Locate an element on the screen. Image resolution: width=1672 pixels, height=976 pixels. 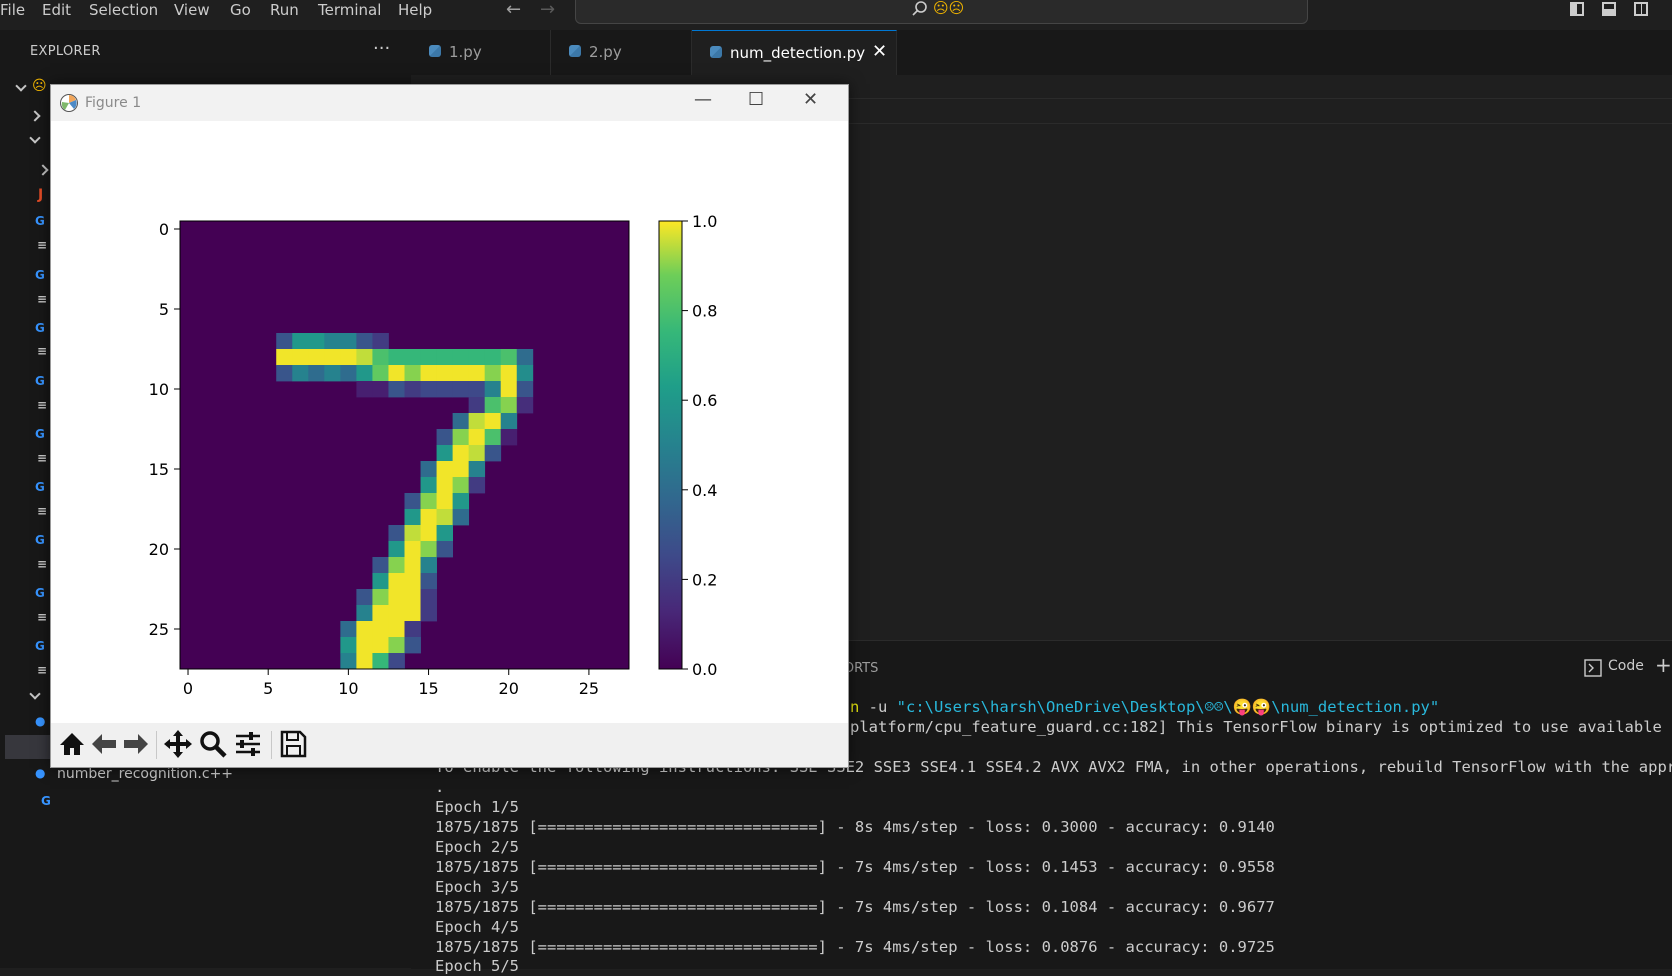
python-file-icon is located at coordinates (716, 52).